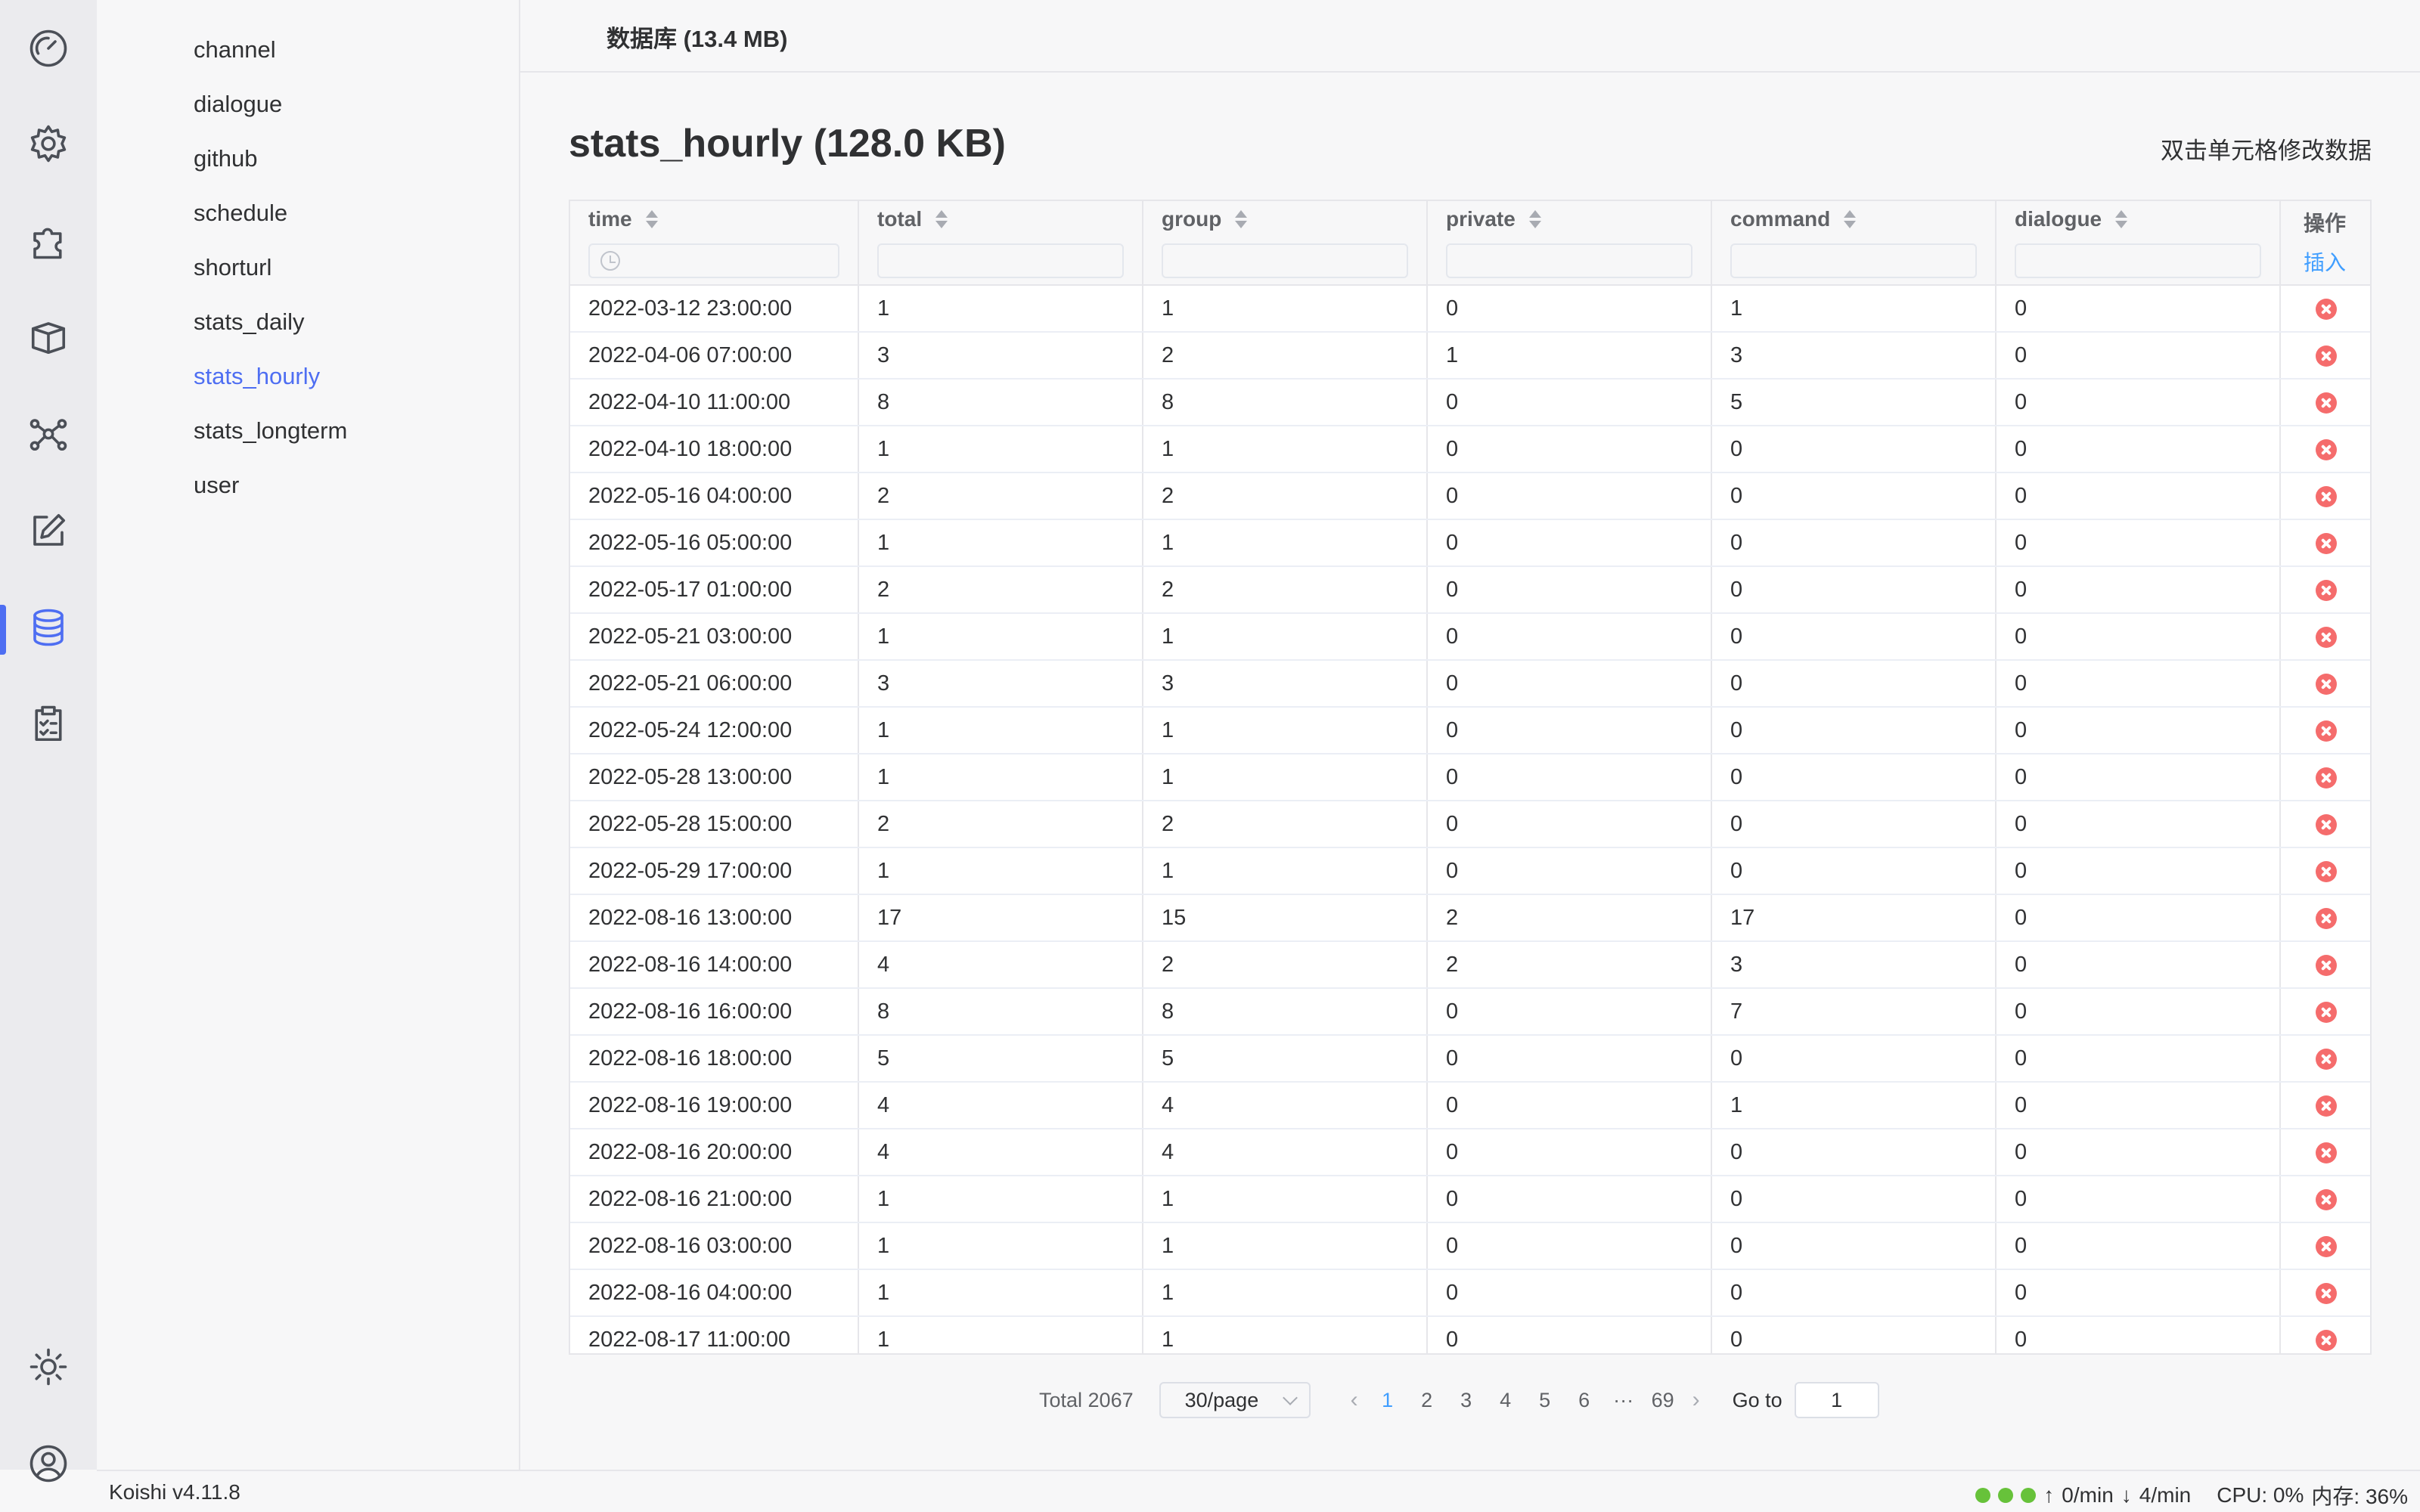  I want to click on cell-time: 2022-08-17 11:00:00, so click(714, 1335).